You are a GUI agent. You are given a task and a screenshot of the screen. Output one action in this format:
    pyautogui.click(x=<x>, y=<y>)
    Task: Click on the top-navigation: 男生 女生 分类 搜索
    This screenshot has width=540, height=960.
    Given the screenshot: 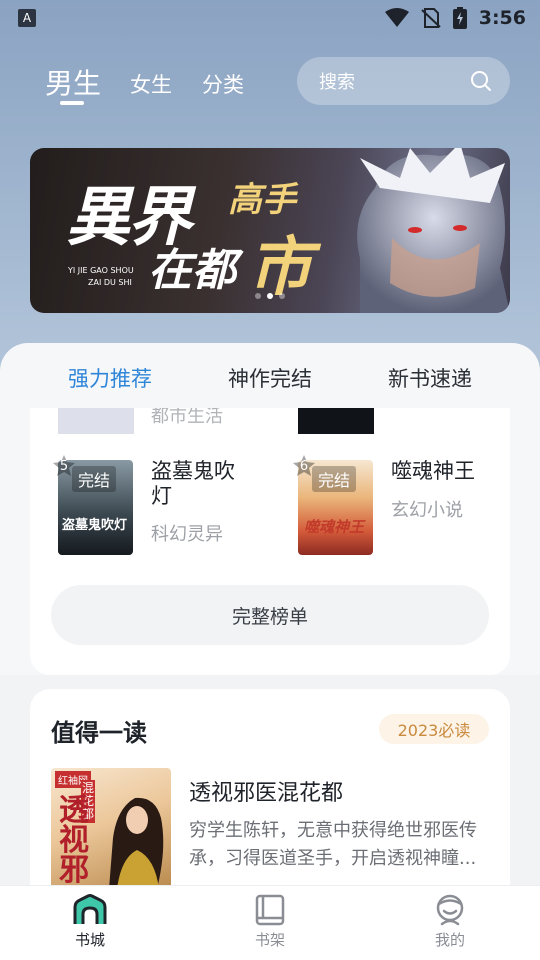 What is the action you would take?
    pyautogui.click(x=270, y=82)
    